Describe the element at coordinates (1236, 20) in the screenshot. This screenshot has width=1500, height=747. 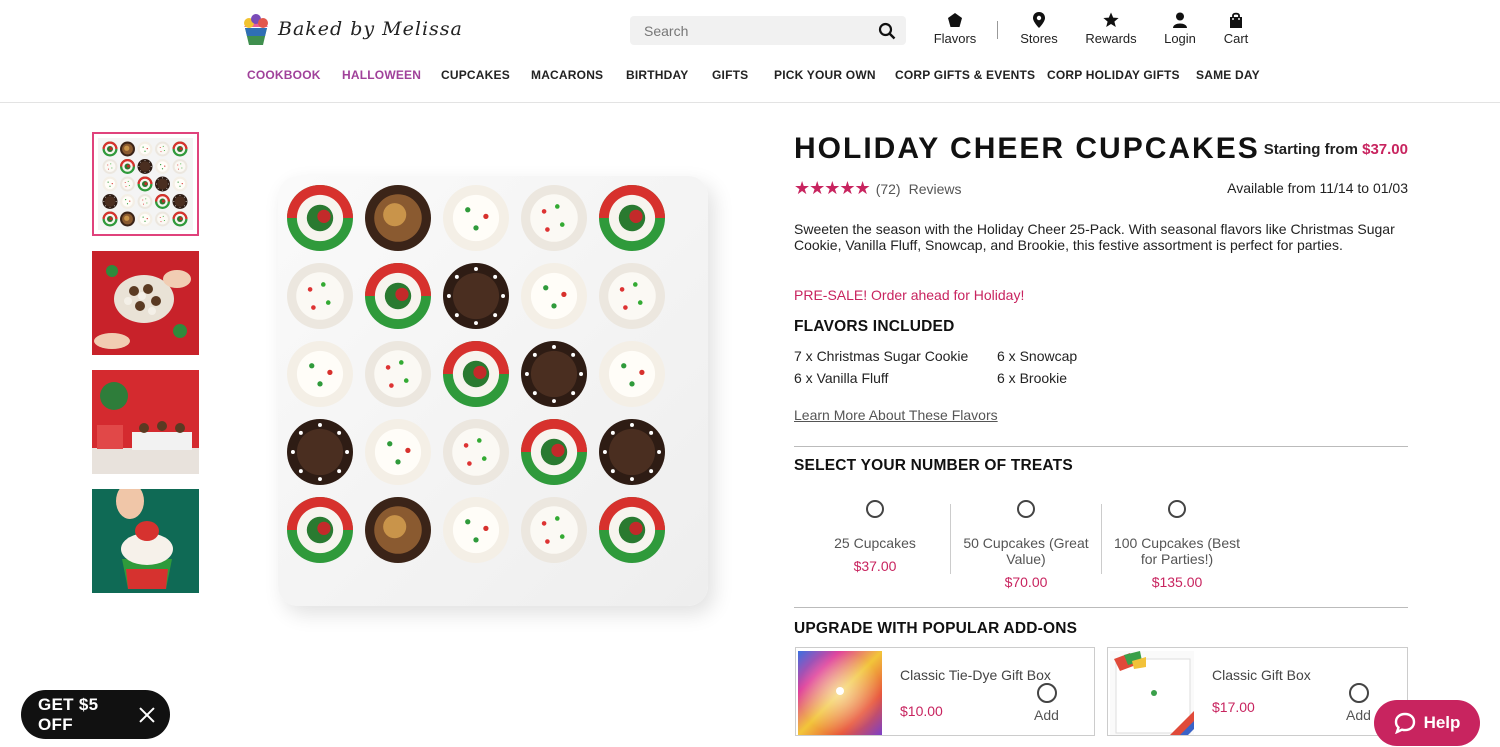
I see `shopping-bag-icon` at that location.